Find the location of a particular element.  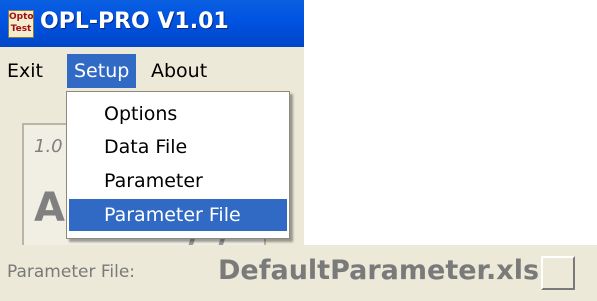

menu-item-data-file: Data File is located at coordinates (178, 147).